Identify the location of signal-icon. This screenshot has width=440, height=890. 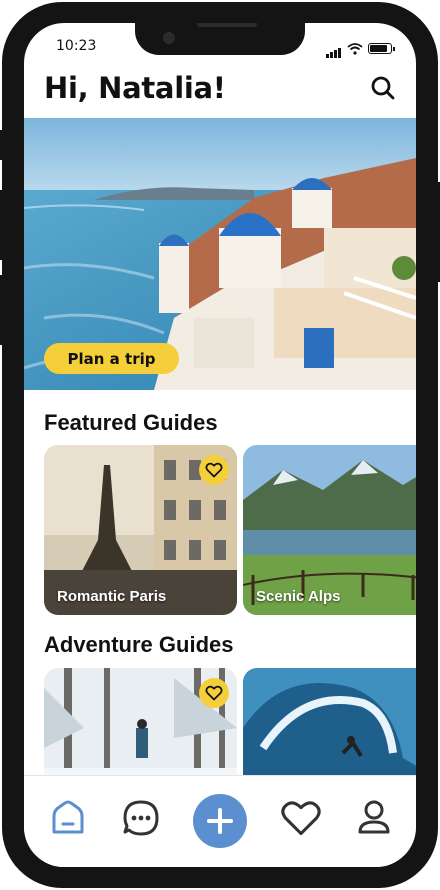
(334, 48).